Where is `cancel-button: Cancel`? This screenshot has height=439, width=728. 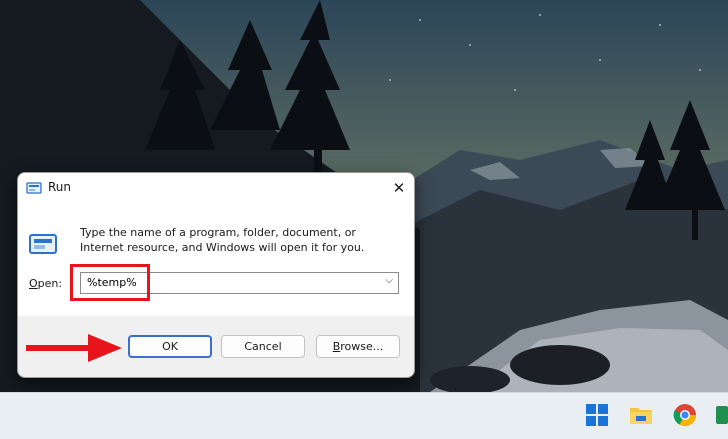 cancel-button: Cancel is located at coordinates (263, 346).